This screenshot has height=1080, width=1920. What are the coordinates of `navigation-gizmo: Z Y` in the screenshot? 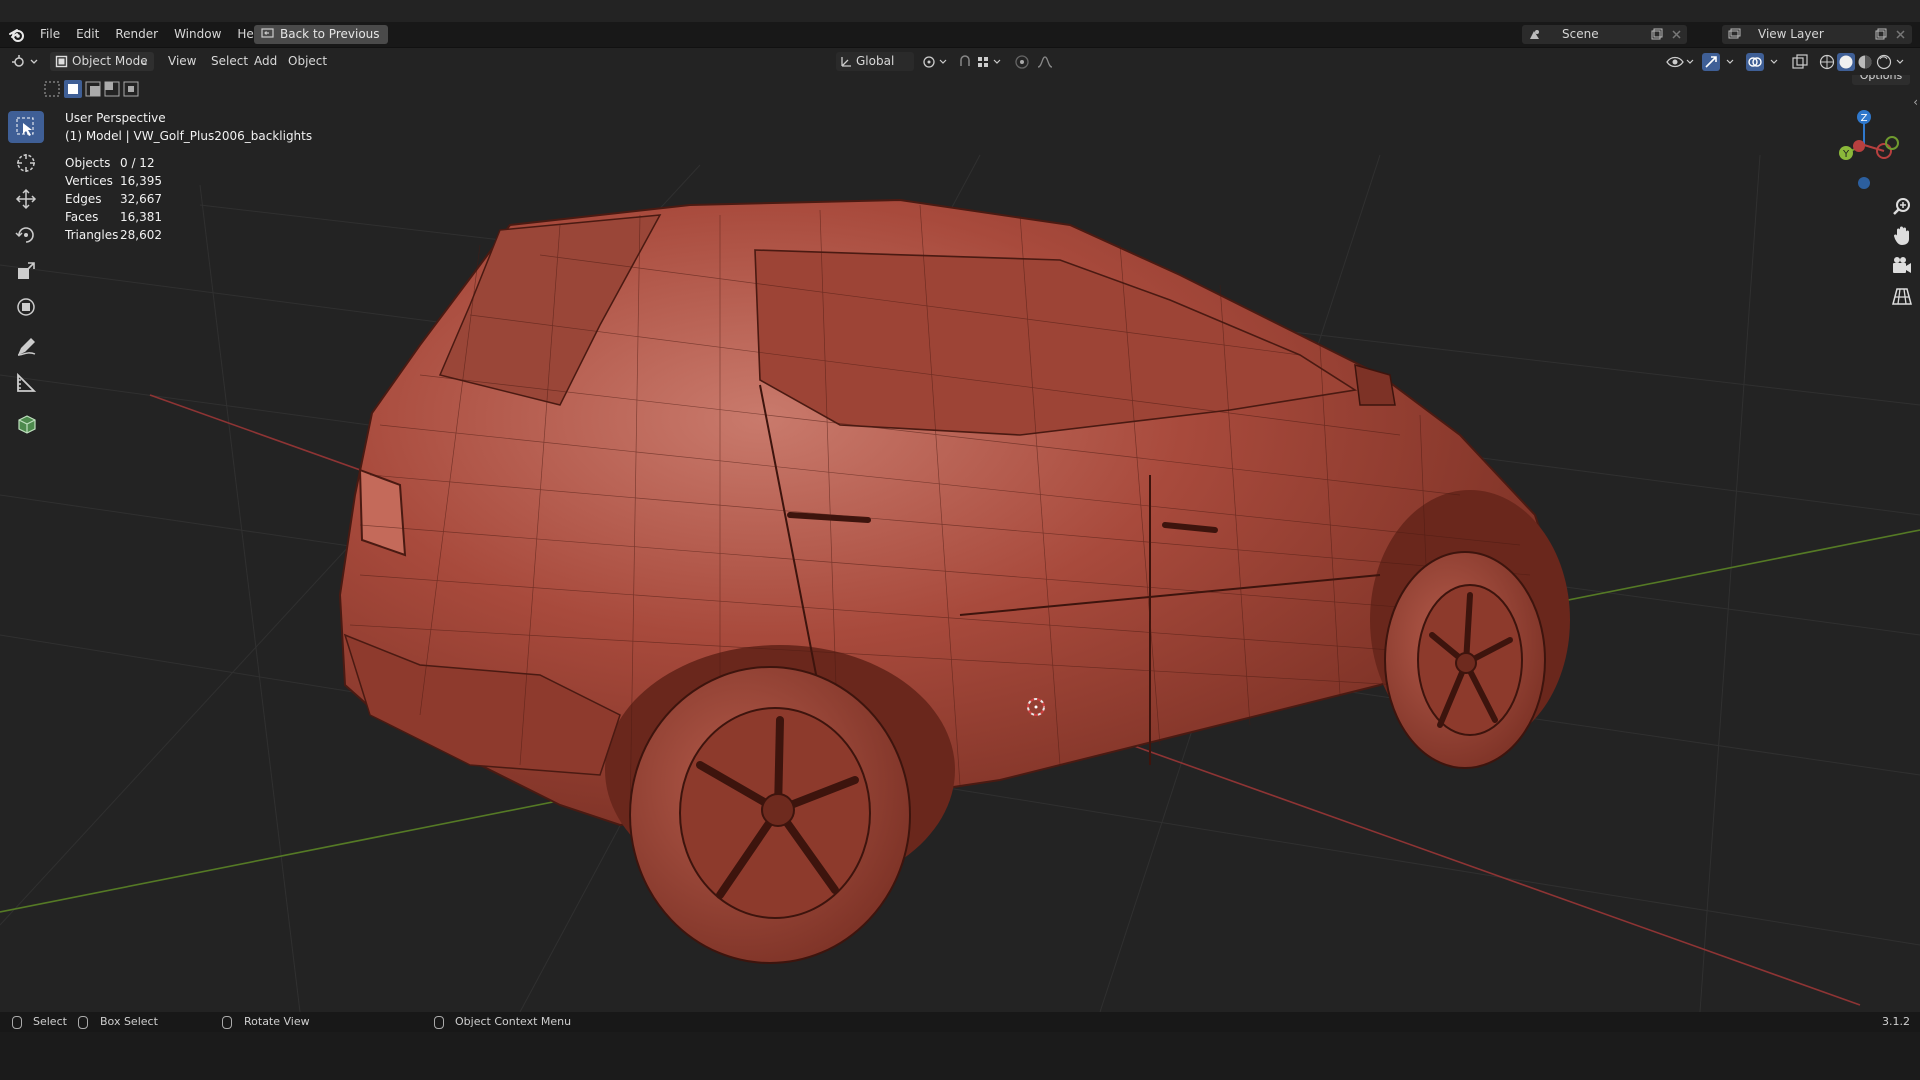 It's located at (1867, 148).